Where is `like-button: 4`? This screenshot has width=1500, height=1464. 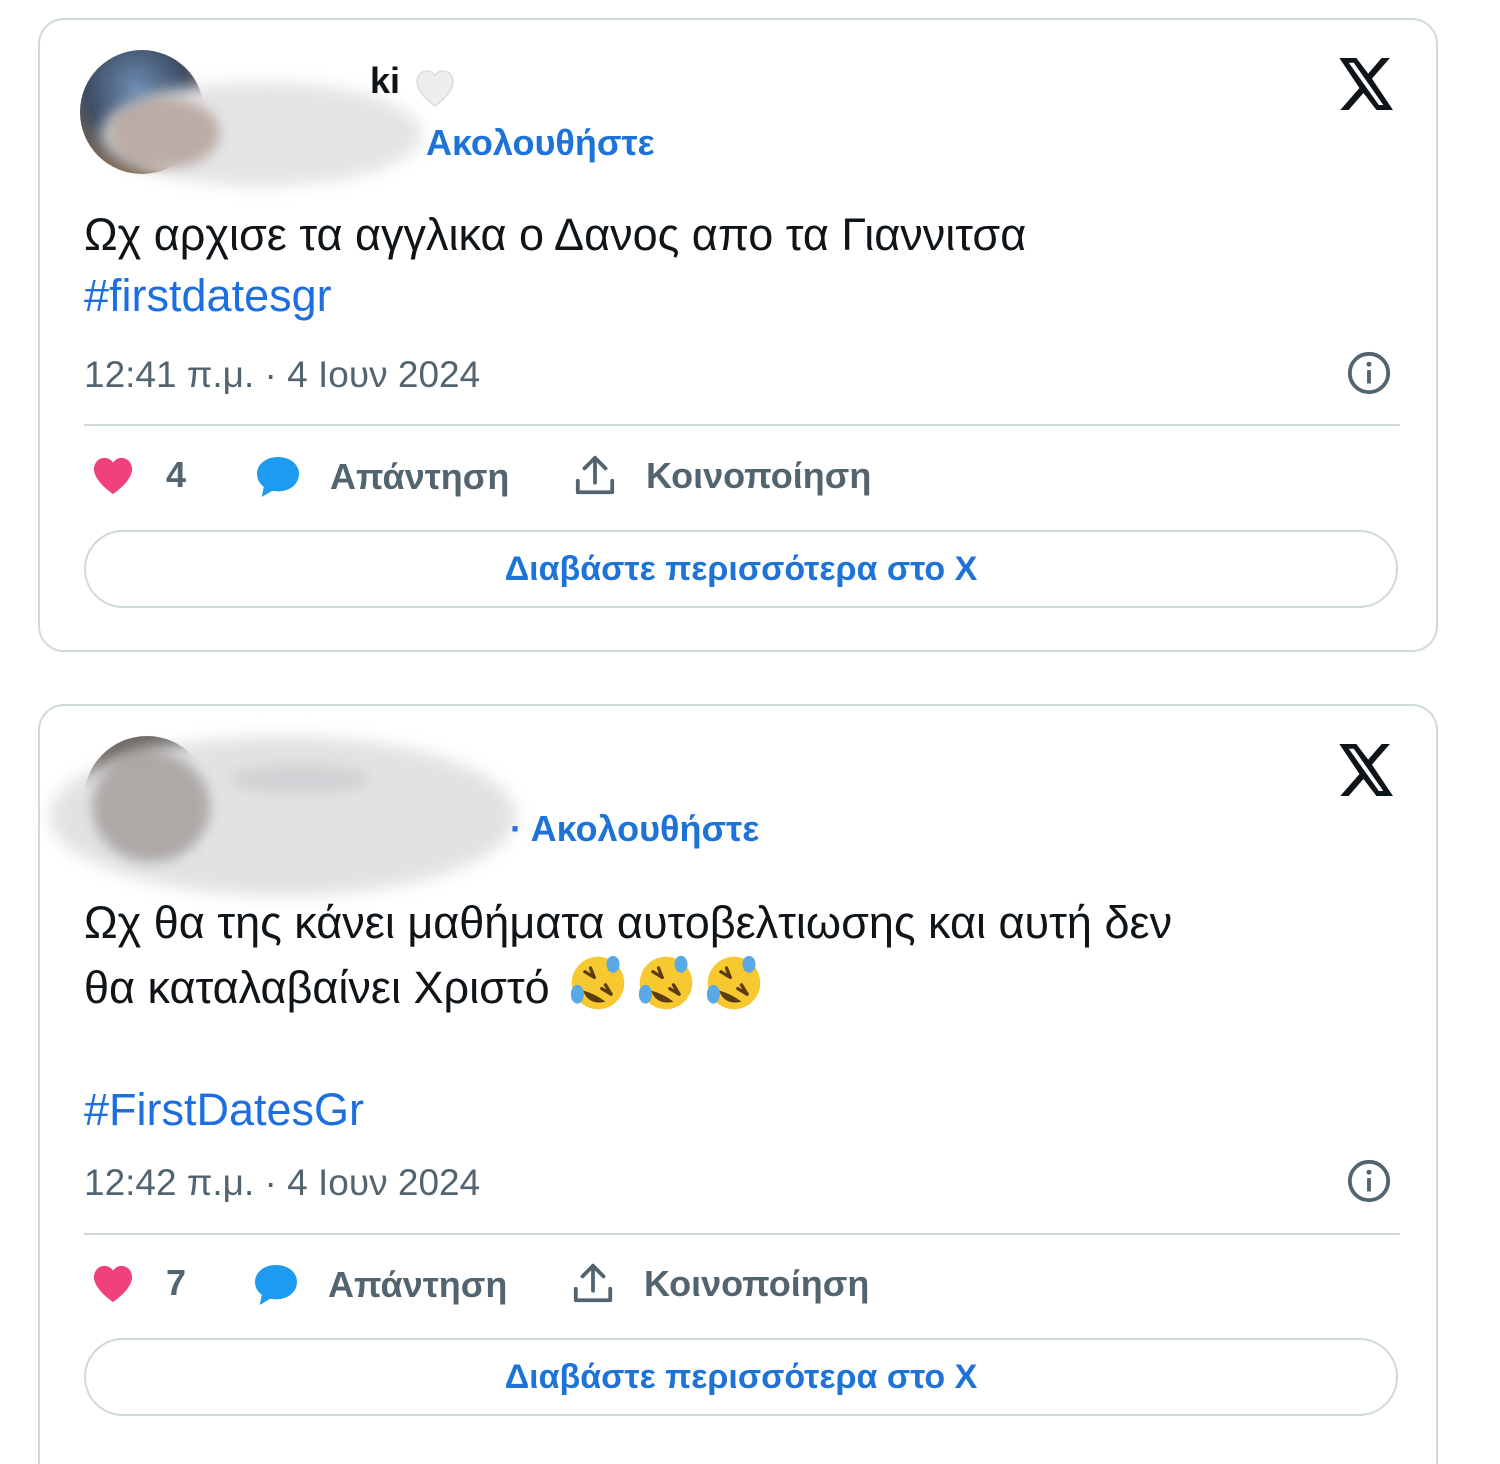
like-button: 4 is located at coordinates (138, 475).